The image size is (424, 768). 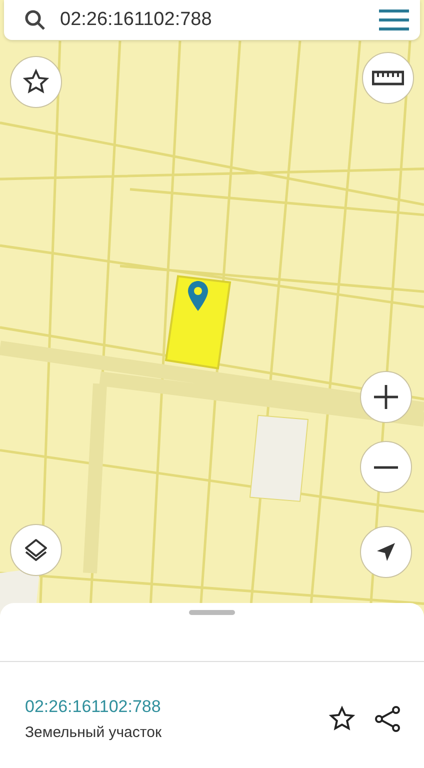 I want to click on map-pin-icon, so click(x=198, y=296).